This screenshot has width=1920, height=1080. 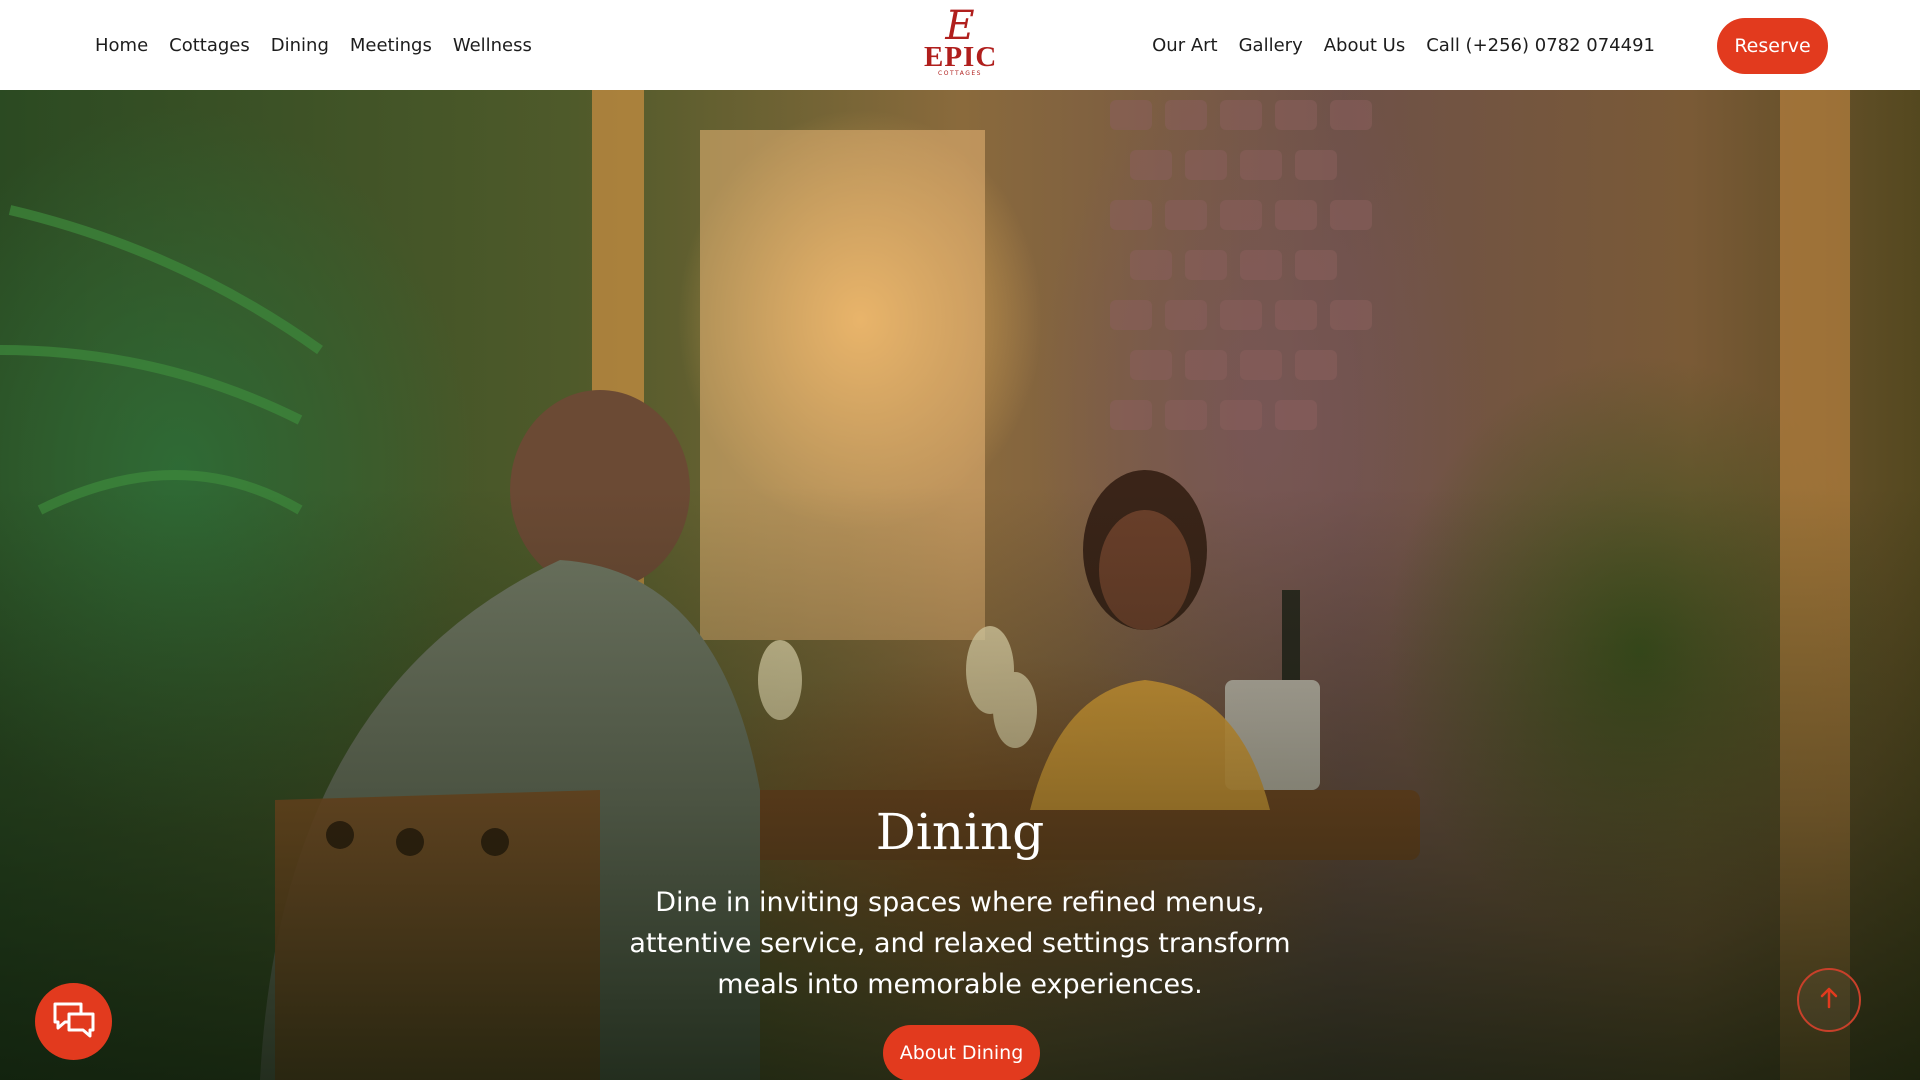 I want to click on chat-bubbles-icon, so click(x=74, y=1022).